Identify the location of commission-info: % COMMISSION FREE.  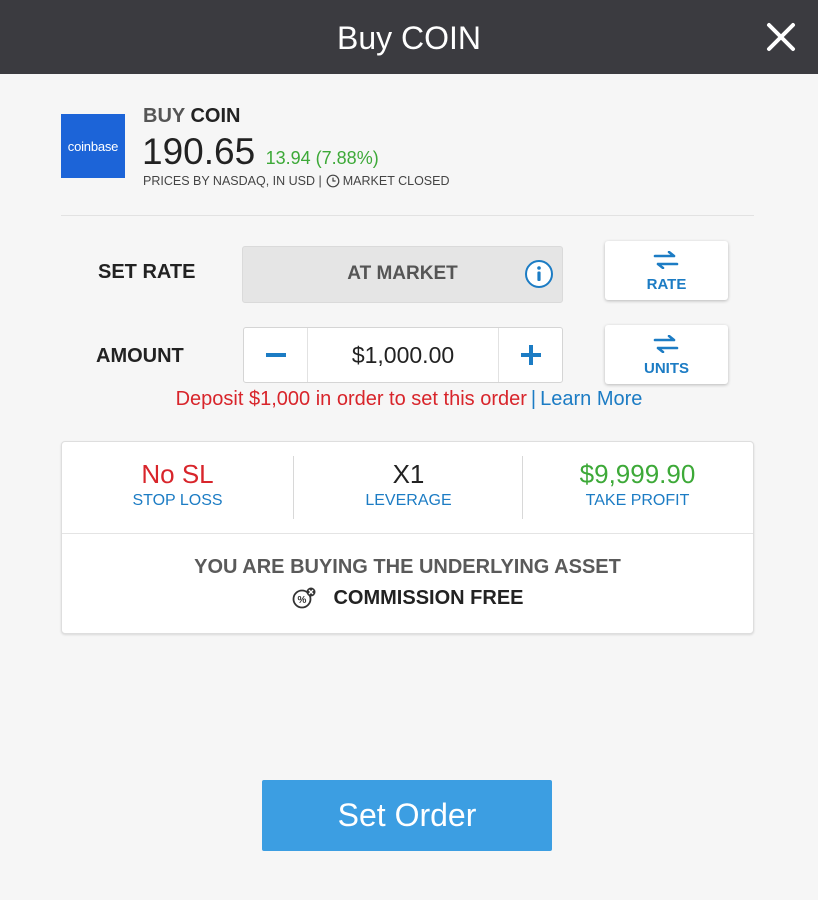
(407, 598).